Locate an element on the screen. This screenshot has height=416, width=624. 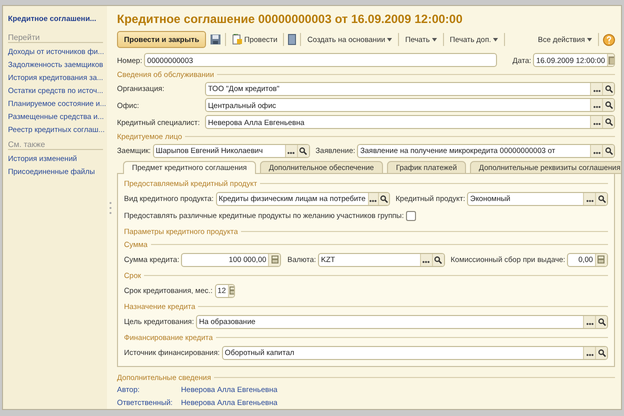
help-icon is located at coordinates (609, 40).